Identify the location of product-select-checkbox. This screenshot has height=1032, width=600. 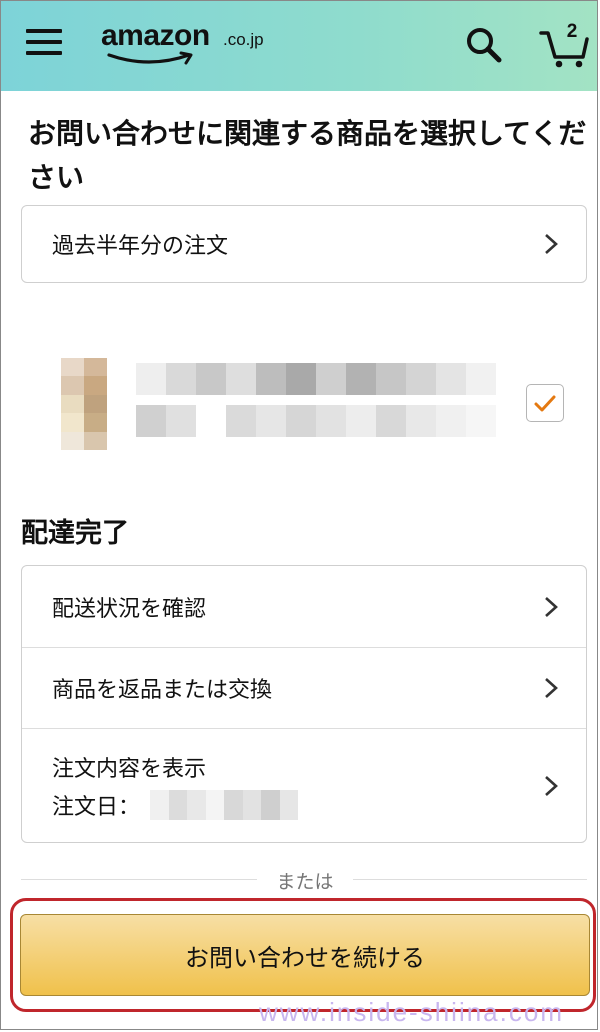
(545, 403).